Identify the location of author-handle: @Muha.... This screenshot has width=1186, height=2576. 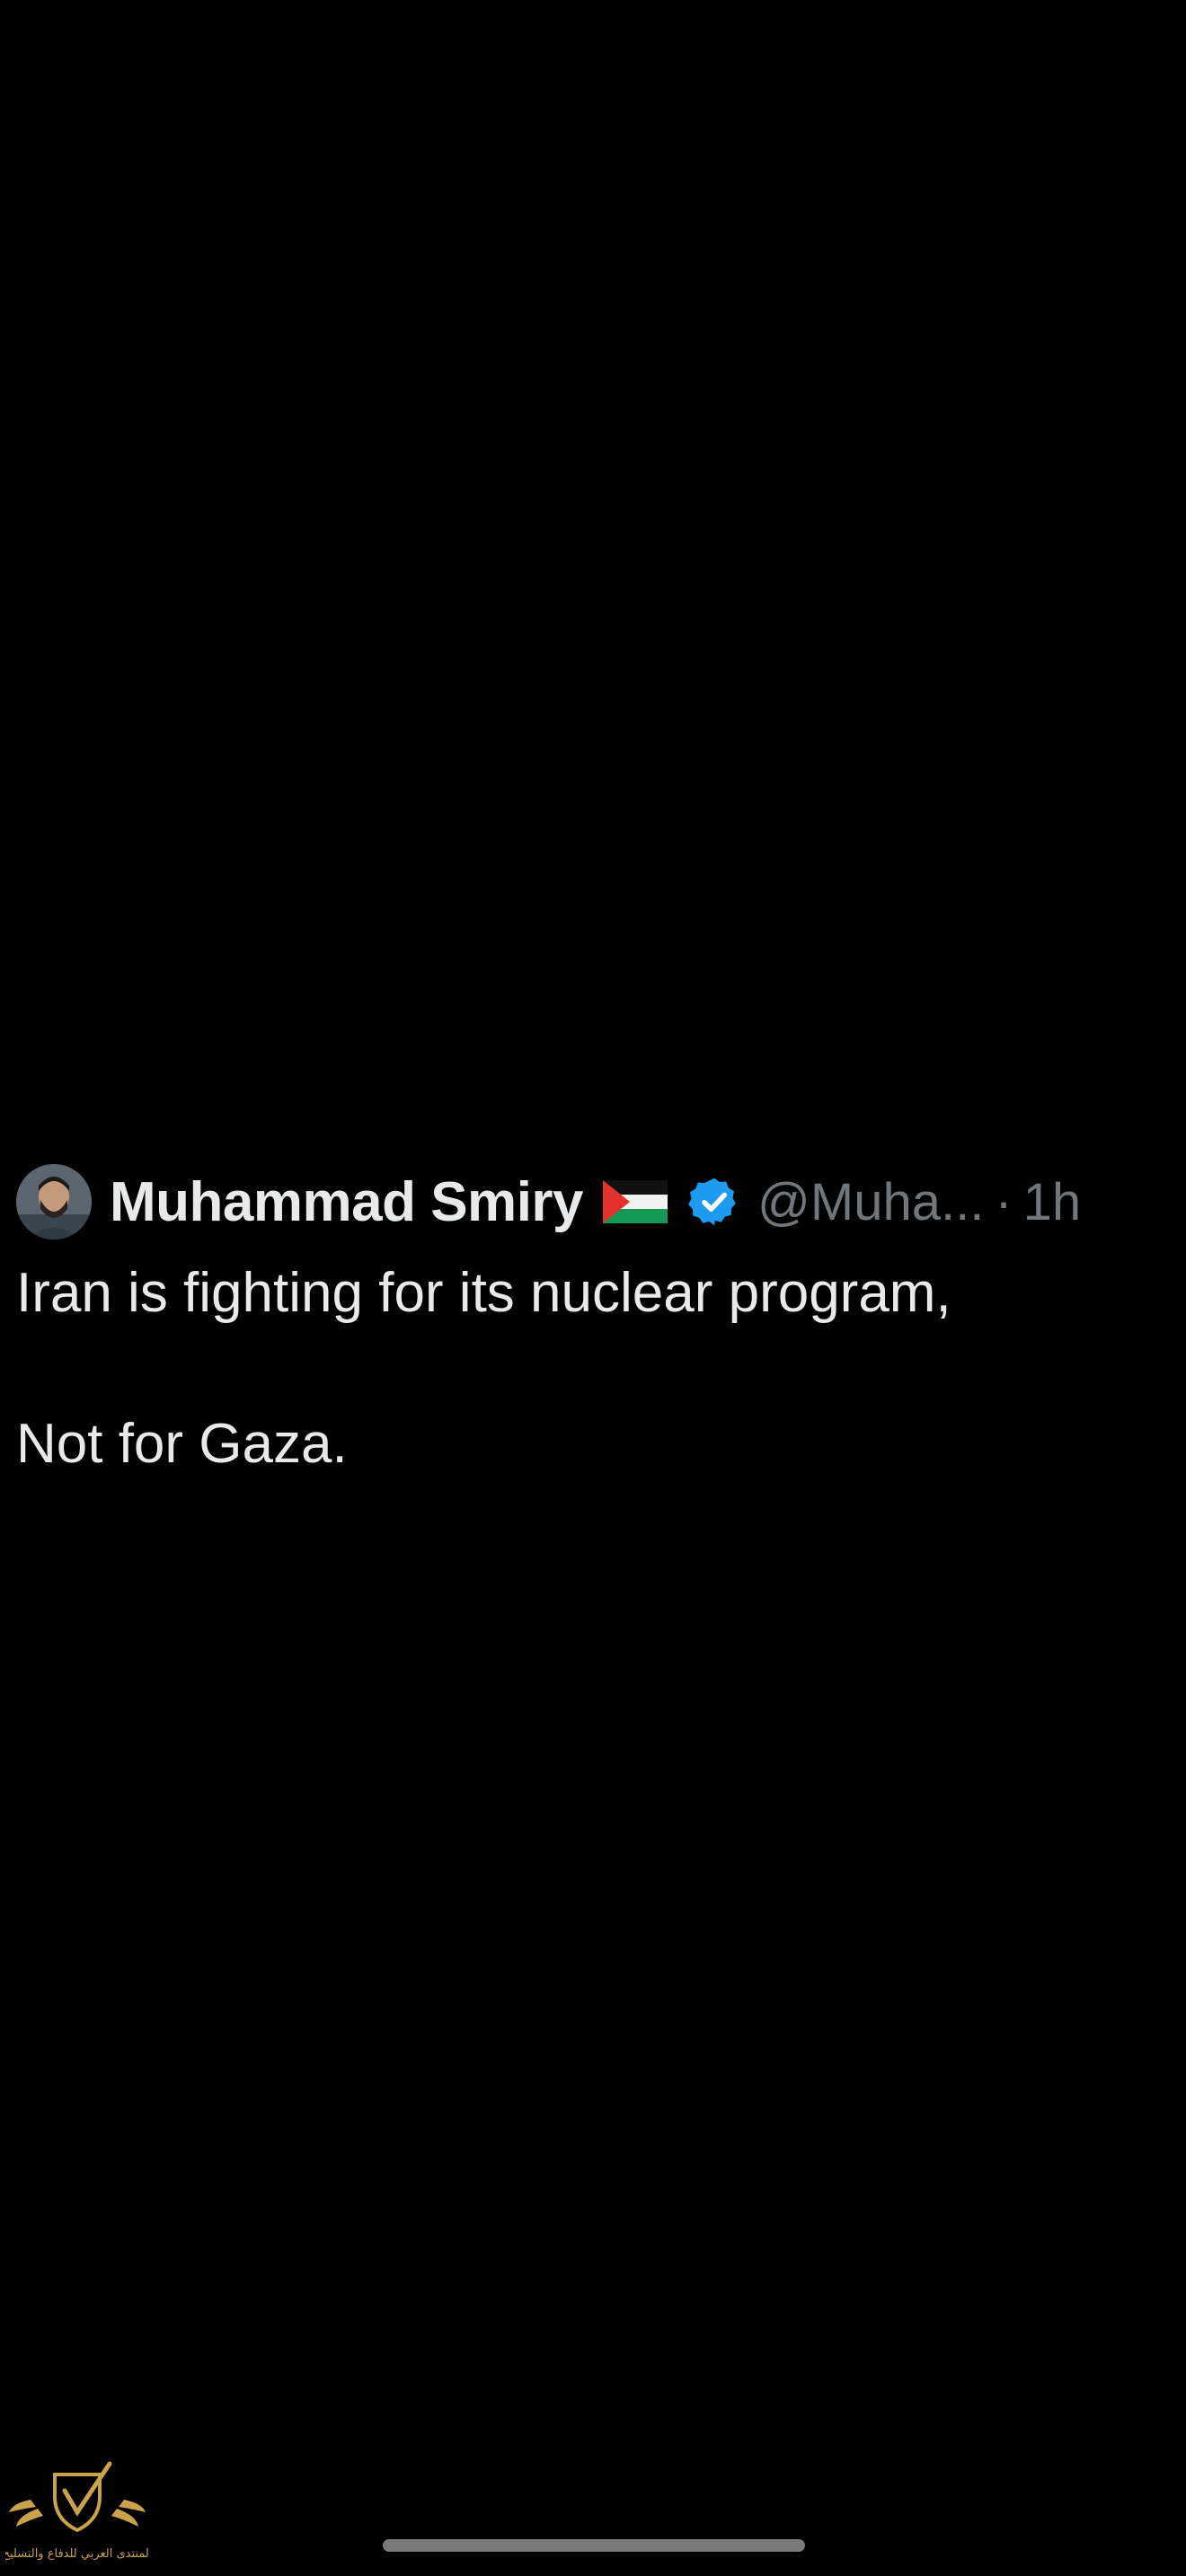
(870, 1202).